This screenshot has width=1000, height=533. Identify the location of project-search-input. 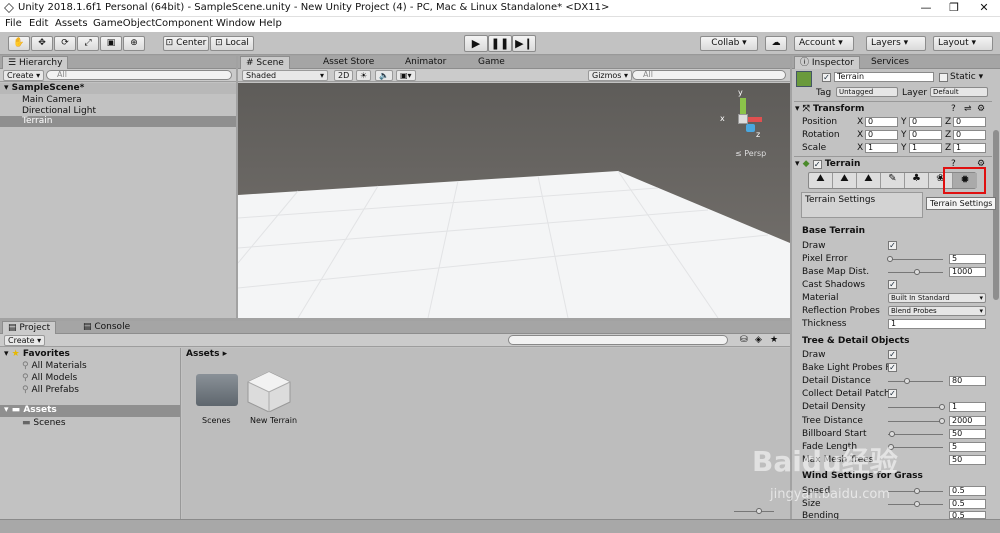
(618, 340).